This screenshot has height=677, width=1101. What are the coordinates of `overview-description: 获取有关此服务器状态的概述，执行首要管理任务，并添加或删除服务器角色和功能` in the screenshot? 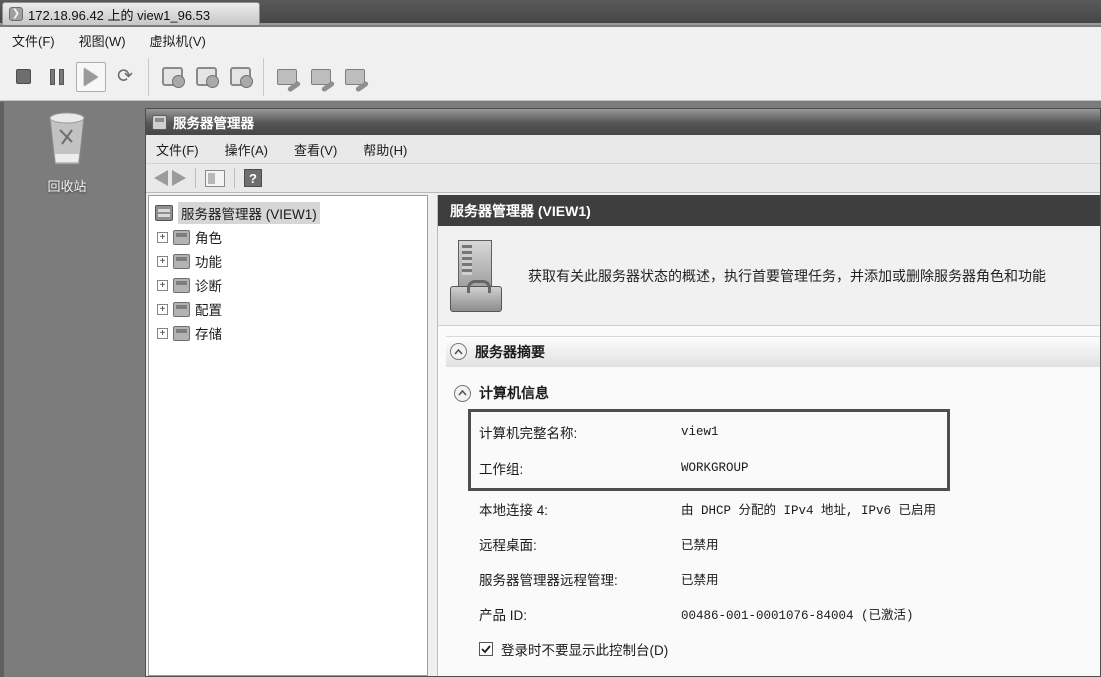 It's located at (787, 275).